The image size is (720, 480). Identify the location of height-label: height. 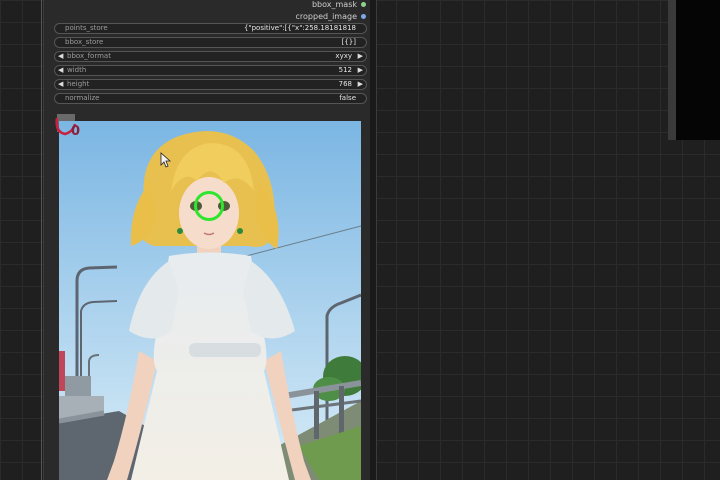
(78, 84).